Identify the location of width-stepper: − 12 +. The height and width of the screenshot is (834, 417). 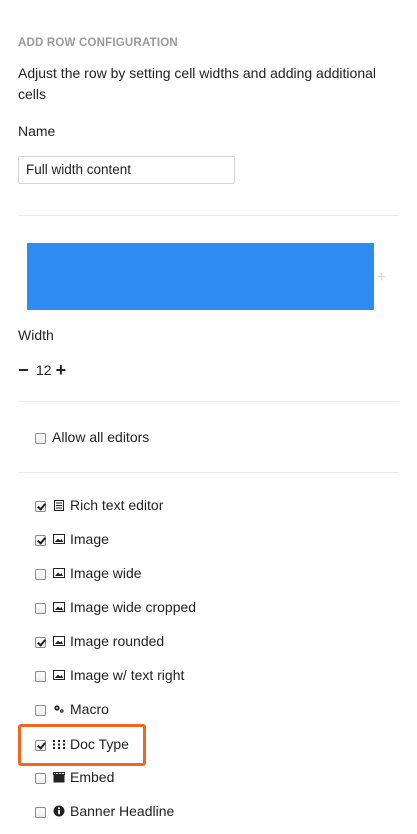
(42, 370).